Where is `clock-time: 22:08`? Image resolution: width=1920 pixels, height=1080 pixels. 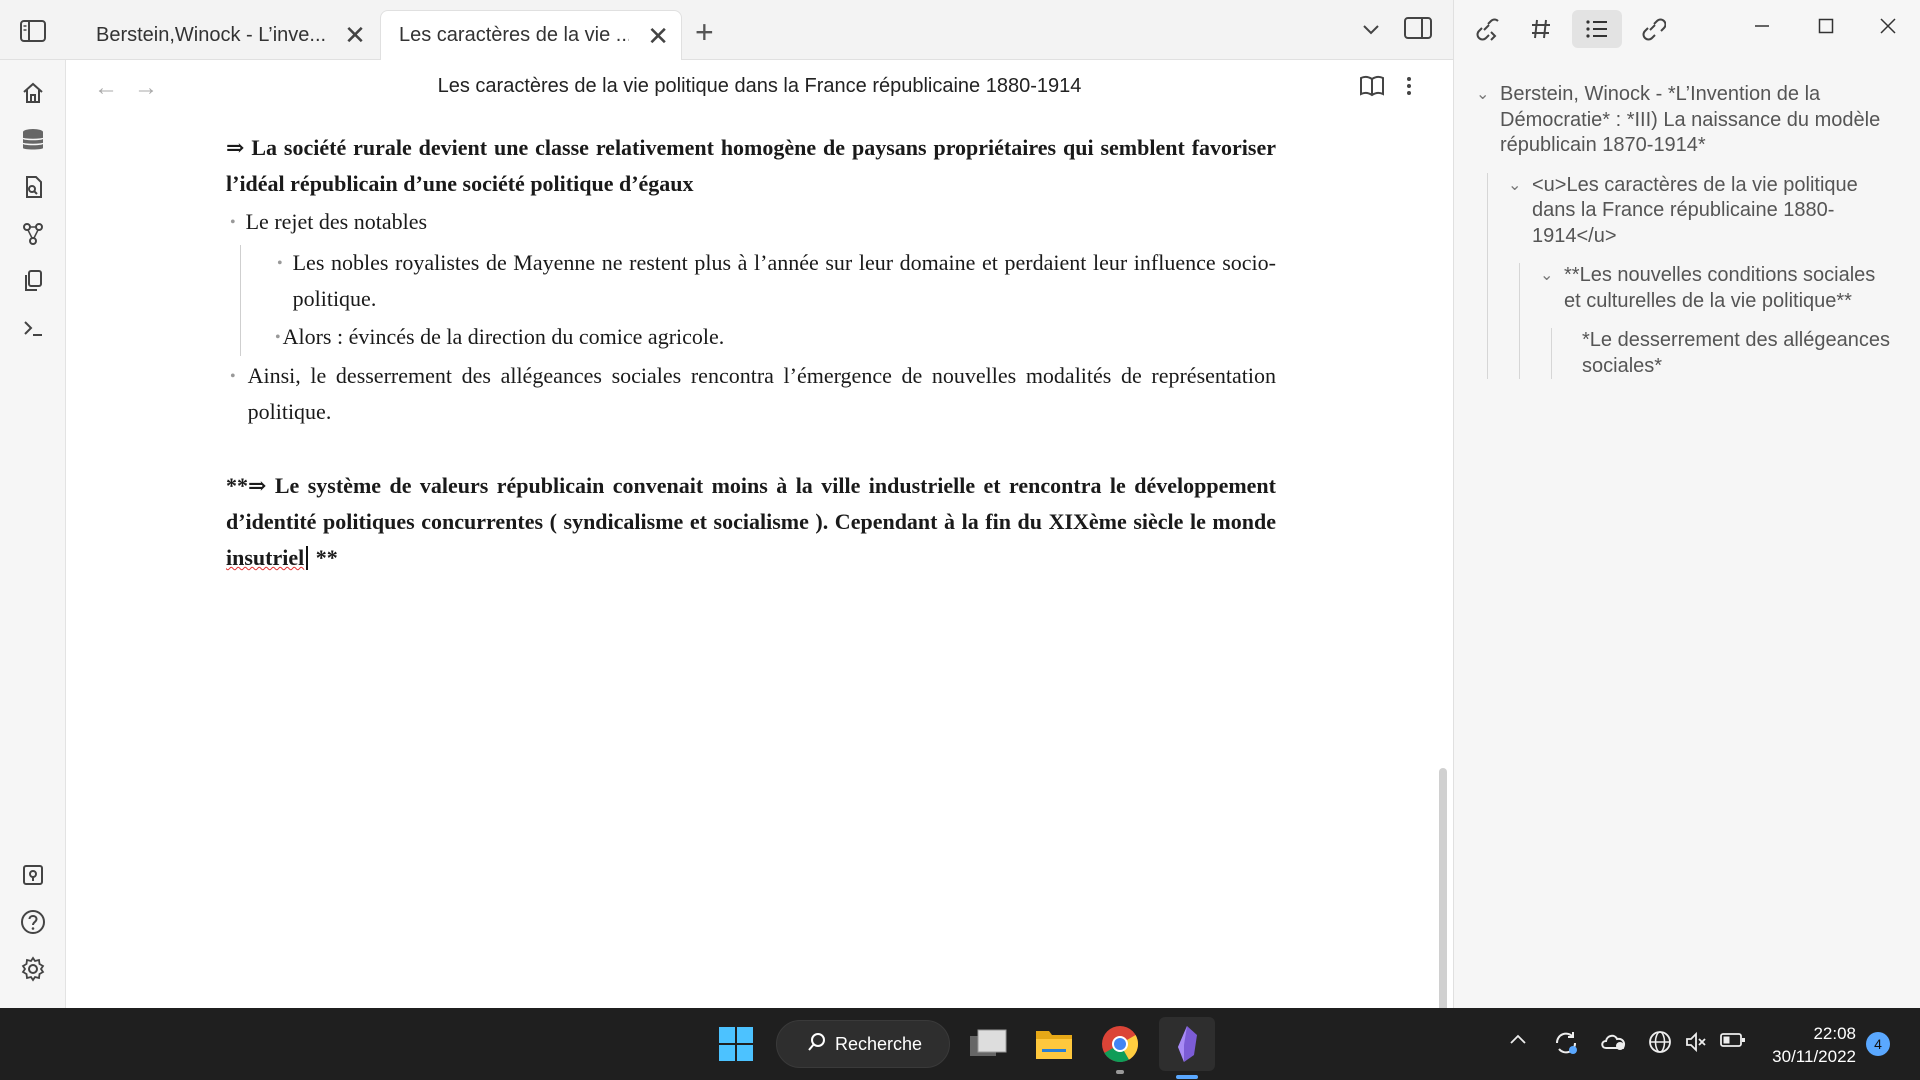 clock-time: 22:08 is located at coordinates (1834, 1033).